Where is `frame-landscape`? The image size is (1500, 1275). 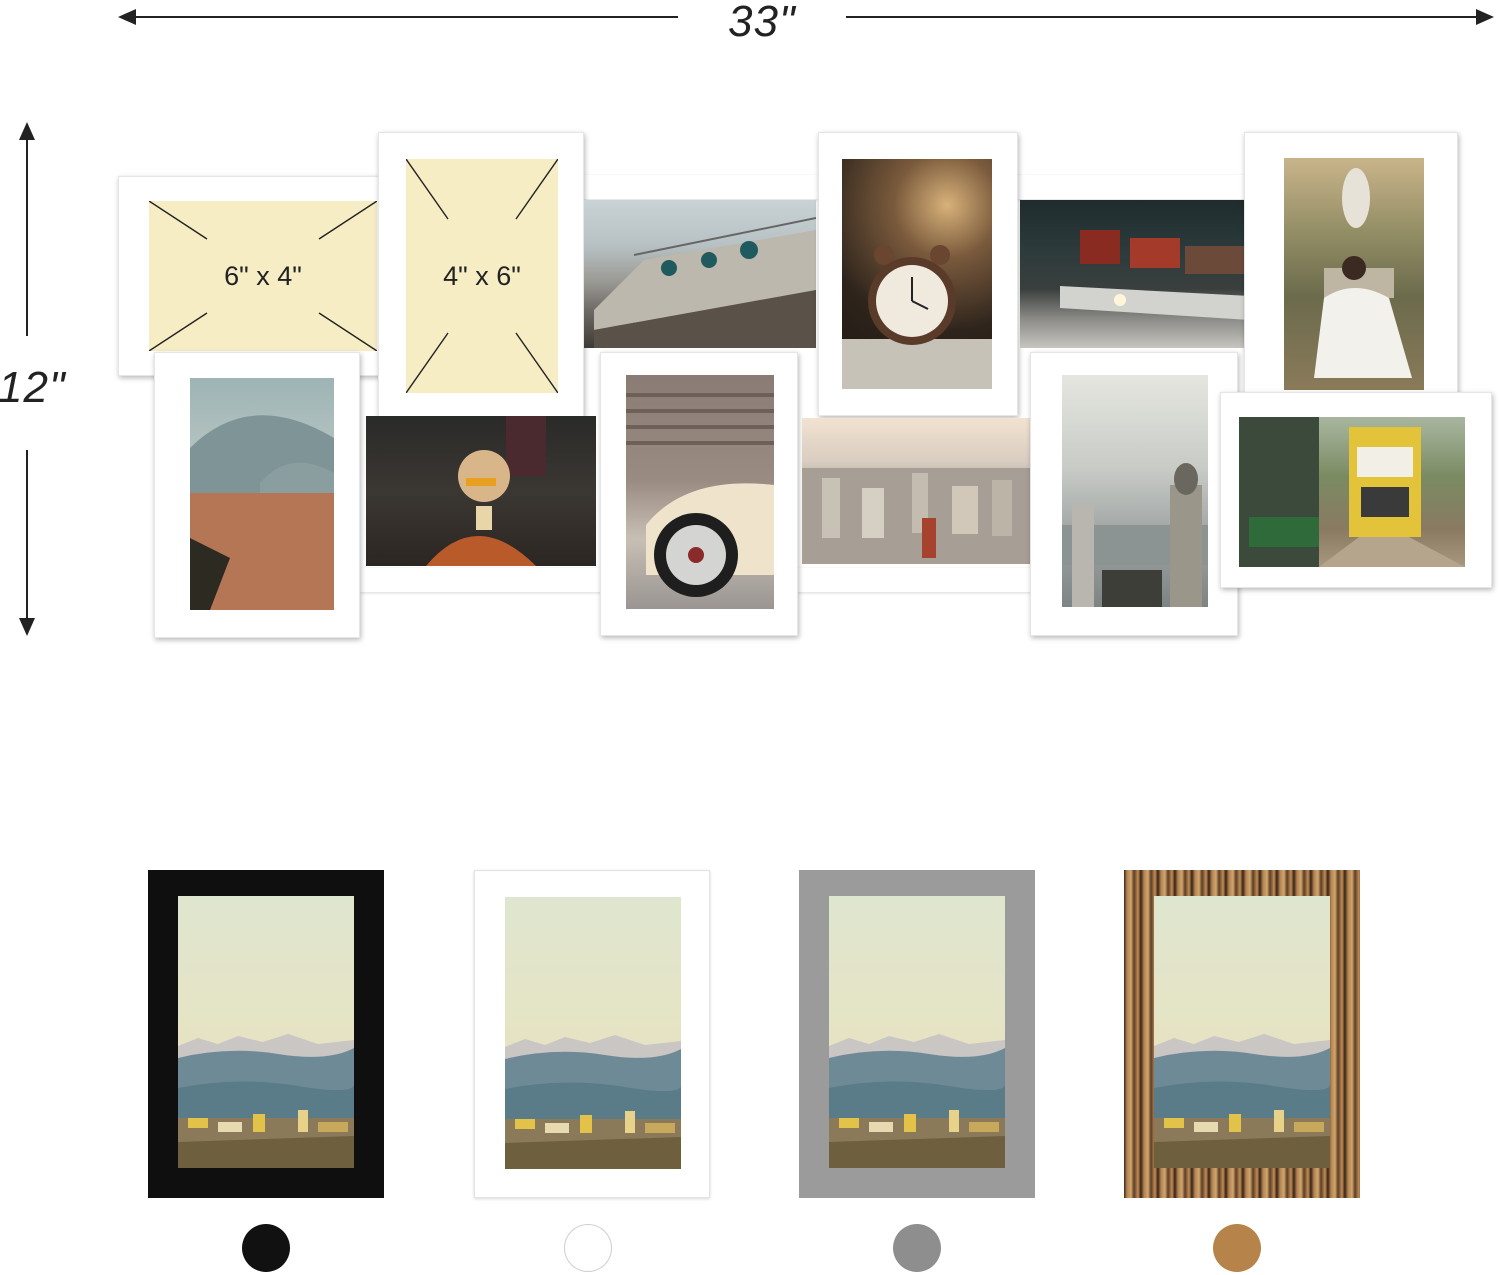 frame-landscape is located at coordinates (1356, 490).